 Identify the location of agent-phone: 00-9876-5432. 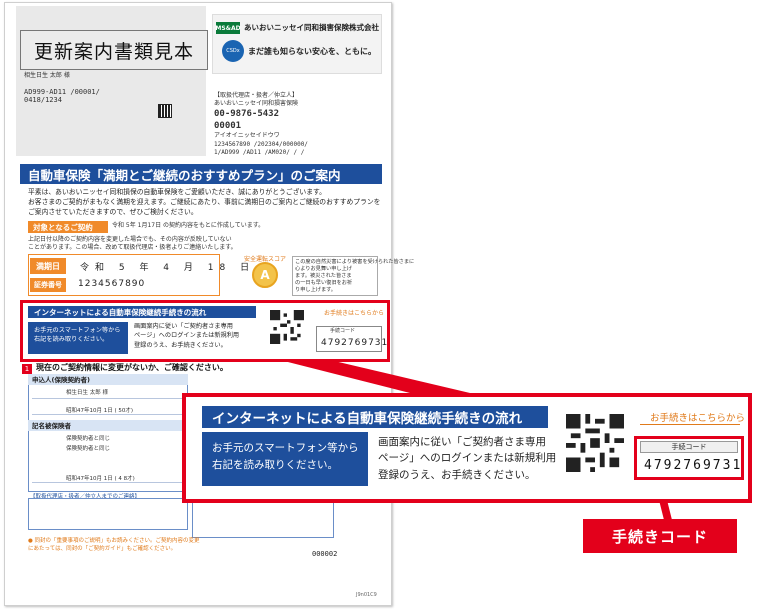
(247, 114).